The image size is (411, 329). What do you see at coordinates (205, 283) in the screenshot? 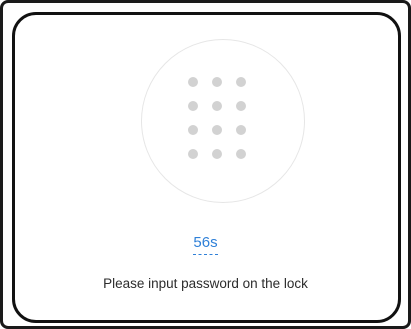
I see `lock-instruction-text: Please input password on the lock` at bounding box center [205, 283].